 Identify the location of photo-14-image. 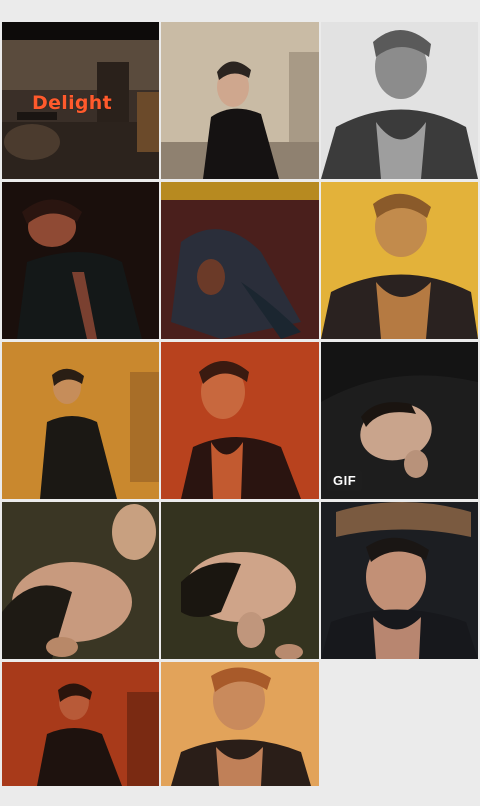
(240, 724).